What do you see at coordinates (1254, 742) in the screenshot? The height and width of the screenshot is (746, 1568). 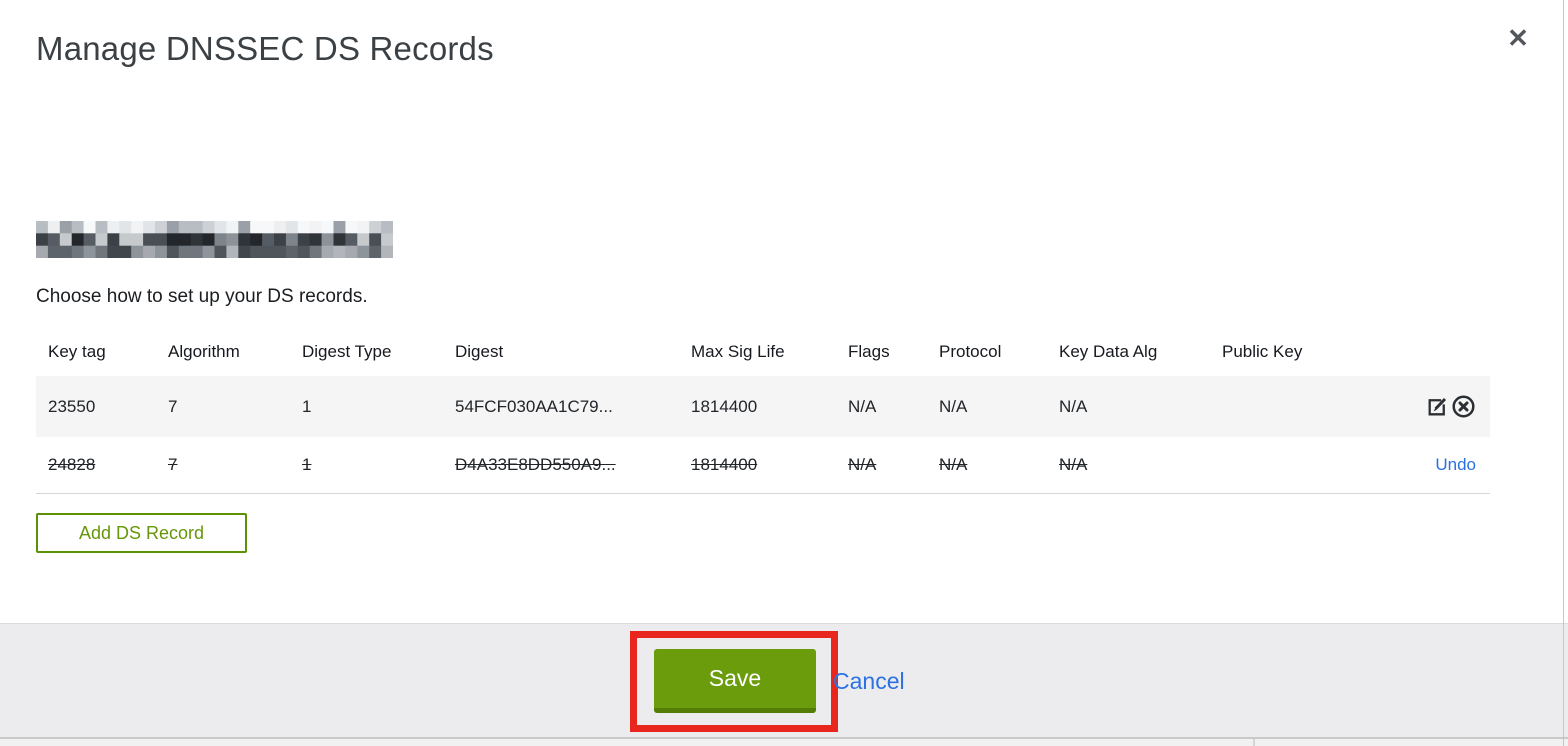 I see `page-below-divider` at bounding box center [1254, 742].